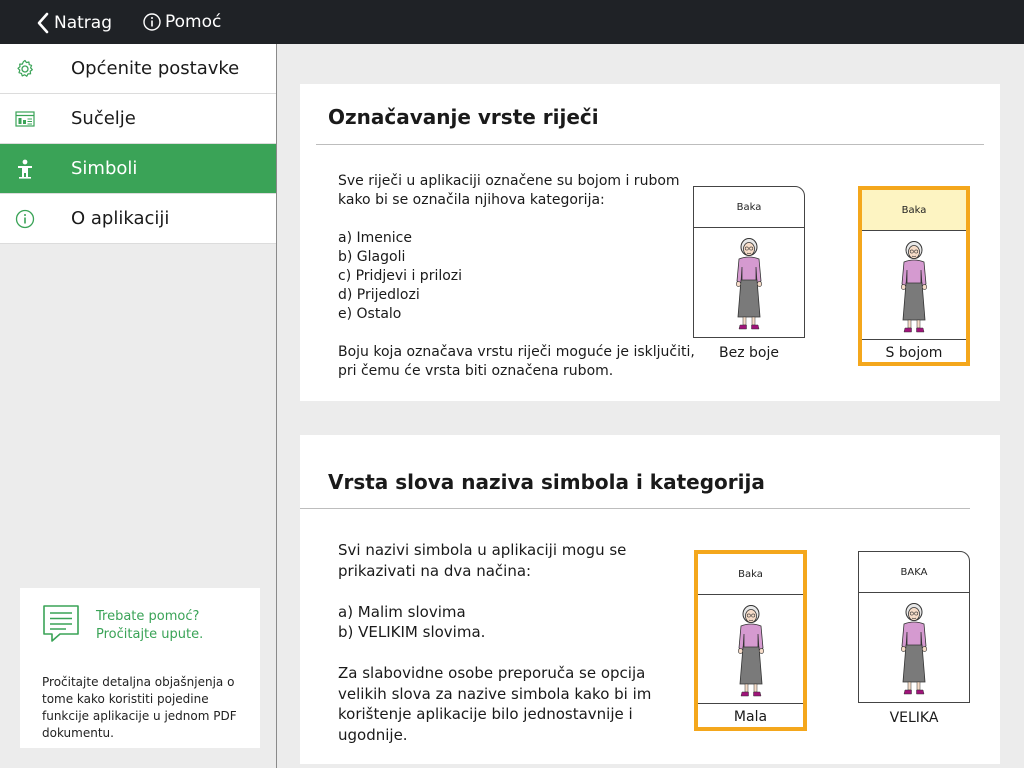 This screenshot has width=1024, height=768. I want to click on option-uppercase: BAKA, so click(914, 627).